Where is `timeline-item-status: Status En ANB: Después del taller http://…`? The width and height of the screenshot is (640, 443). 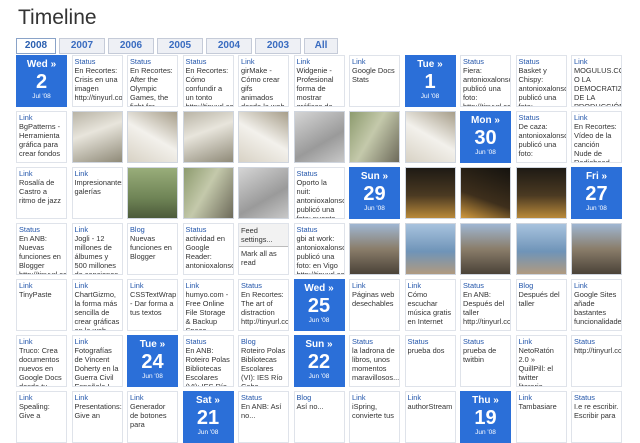 timeline-item-status: Status En ANB: Después del taller http://… is located at coordinates (485, 305).